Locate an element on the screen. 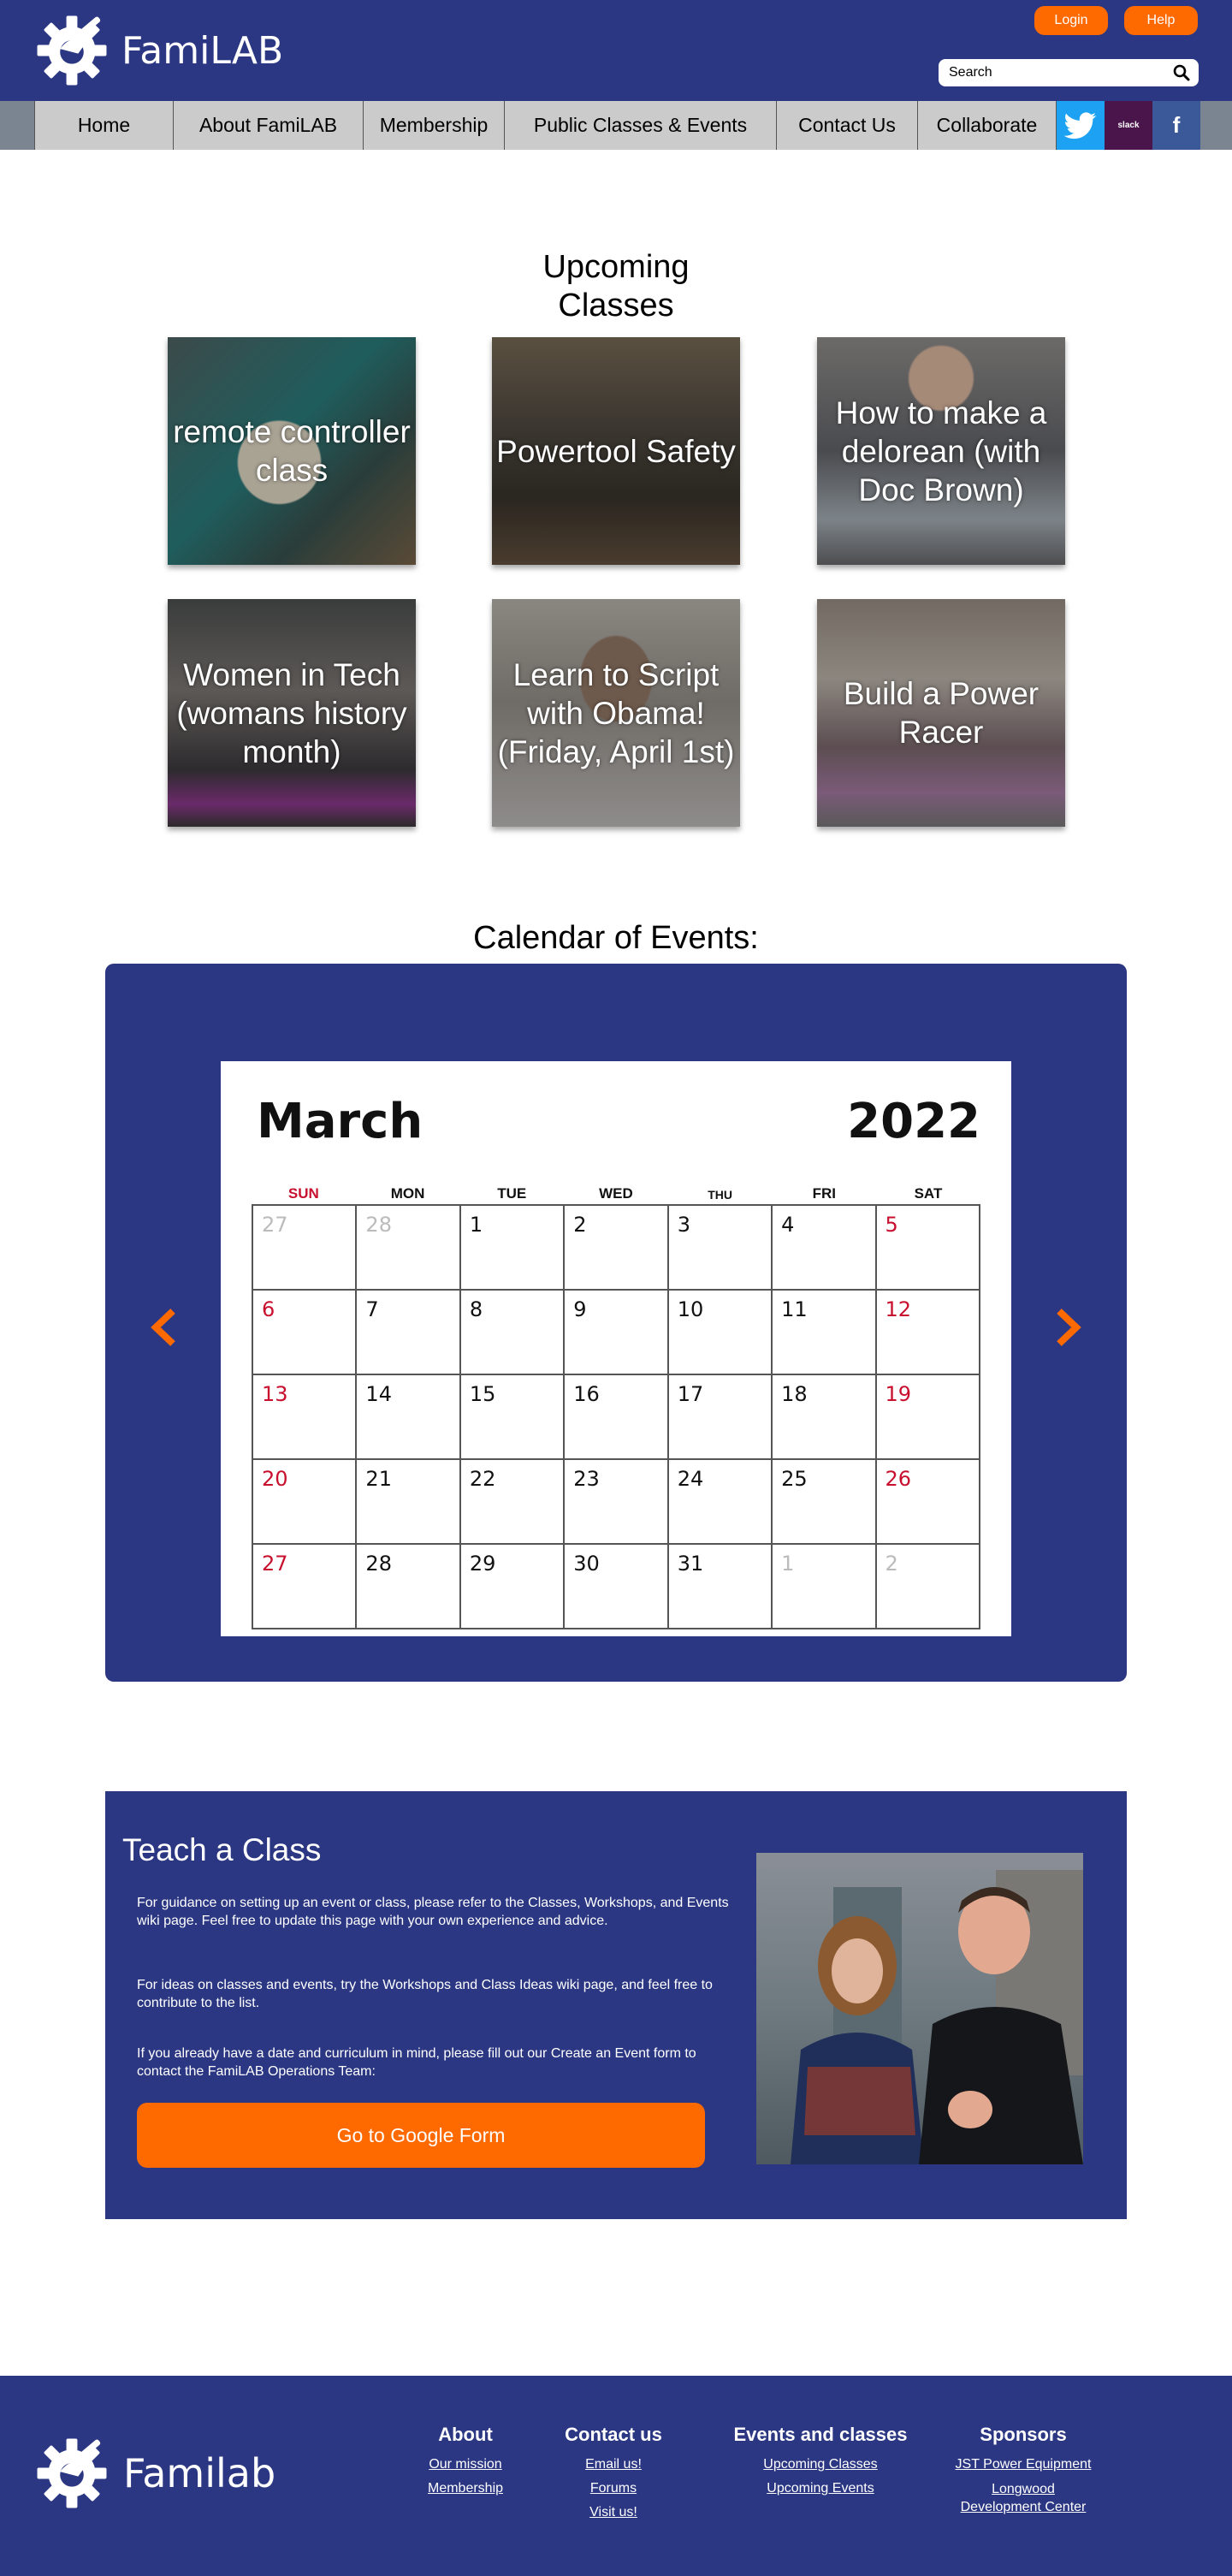 This screenshot has height=2576, width=1232. twitter-bird-icon is located at coordinates (1080, 125).